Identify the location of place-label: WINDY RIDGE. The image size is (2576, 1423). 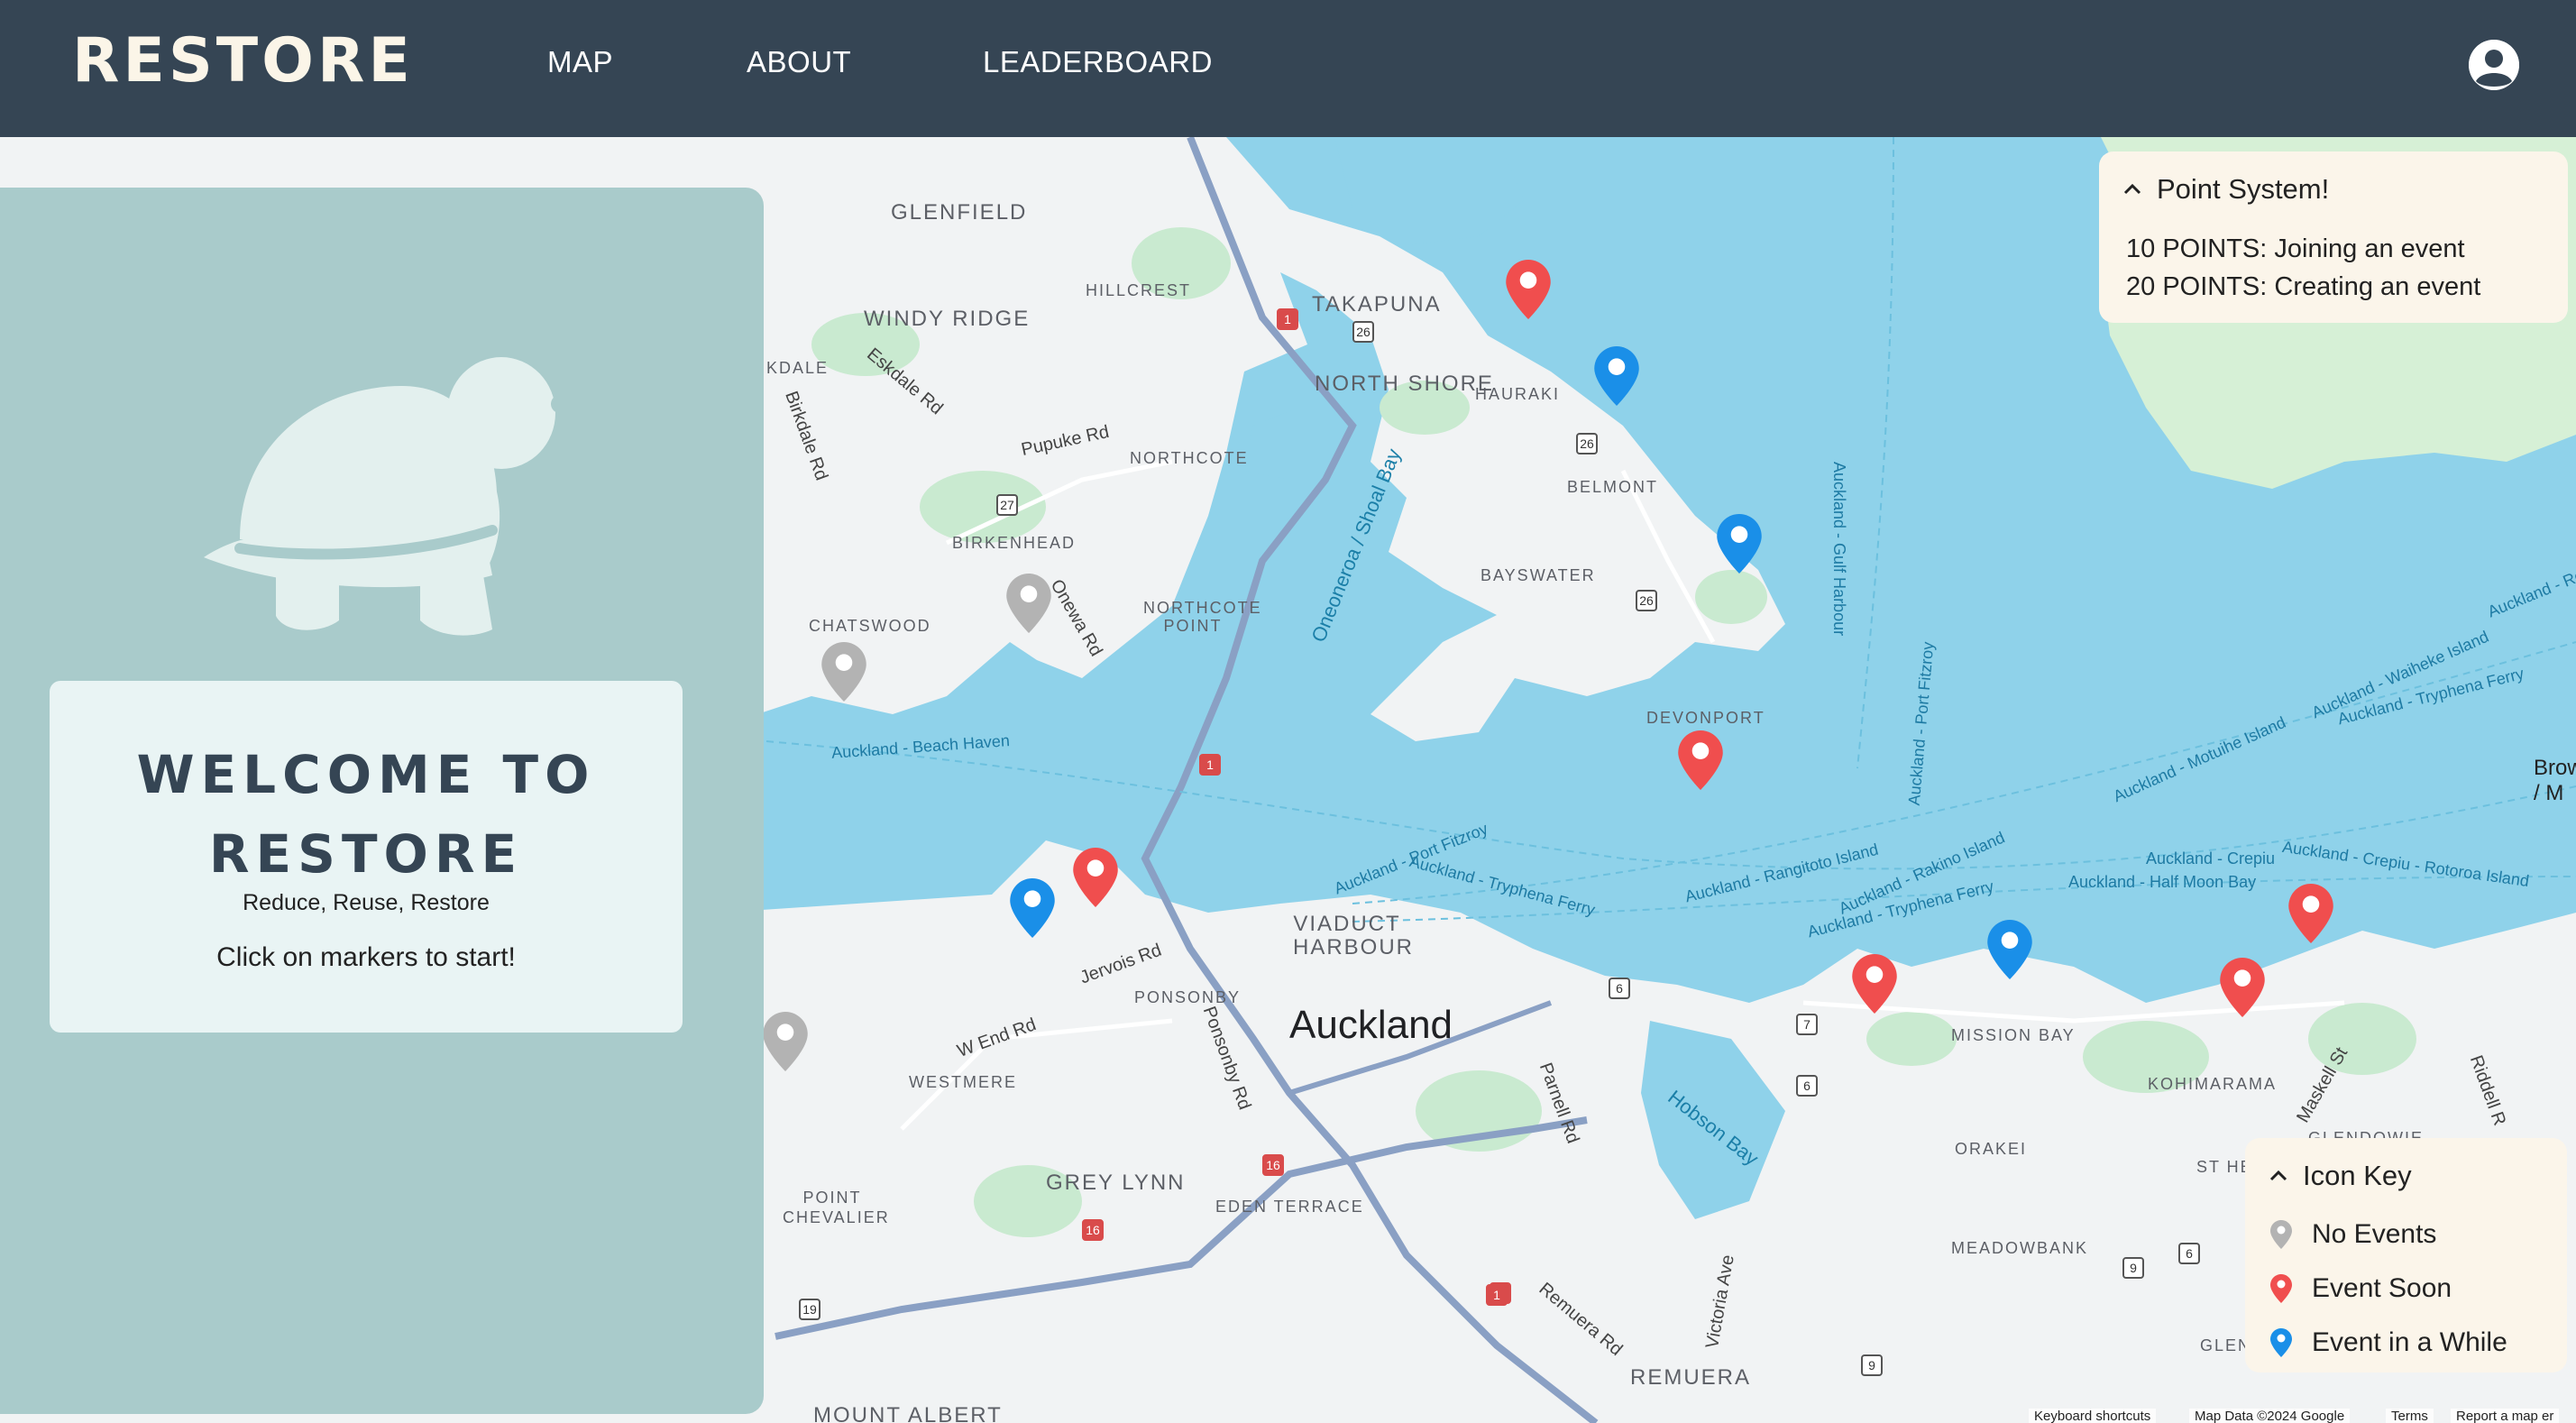
(947, 319).